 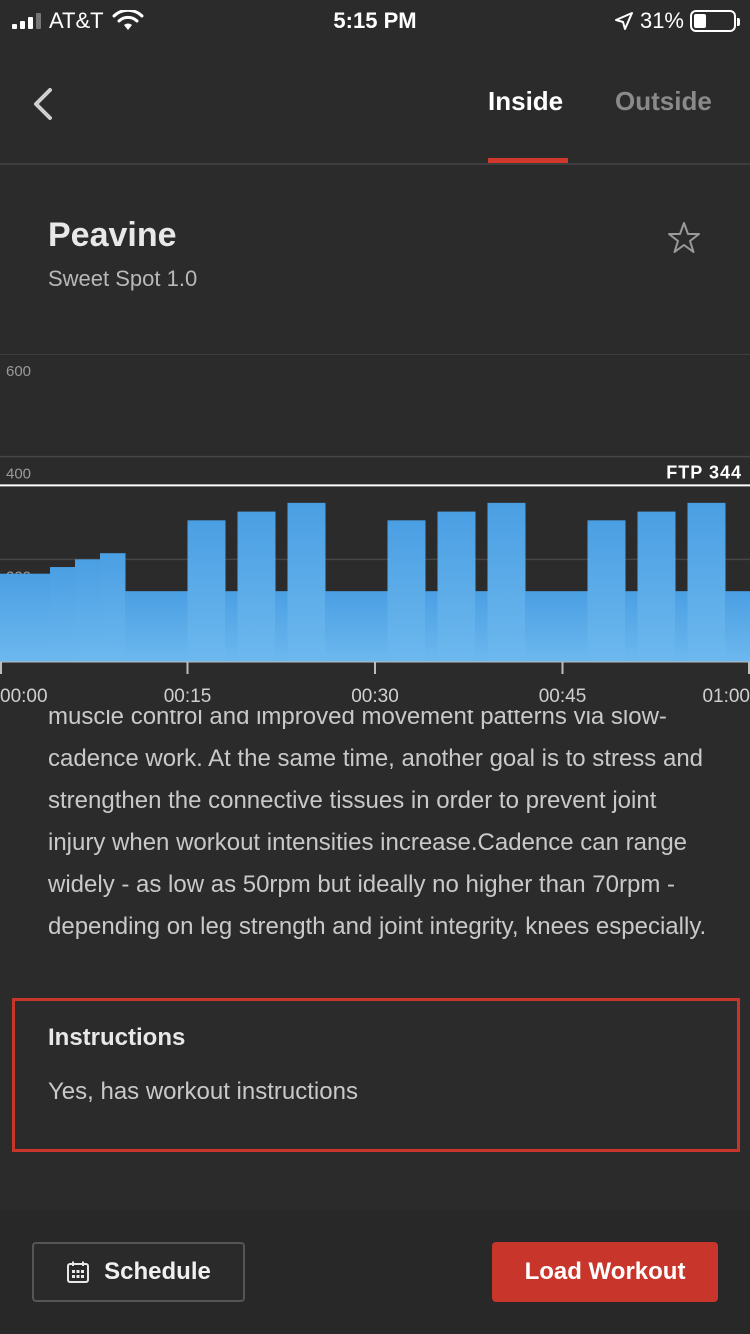 What do you see at coordinates (18, 474) in the screenshot?
I see `y-tick-label: 400` at bounding box center [18, 474].